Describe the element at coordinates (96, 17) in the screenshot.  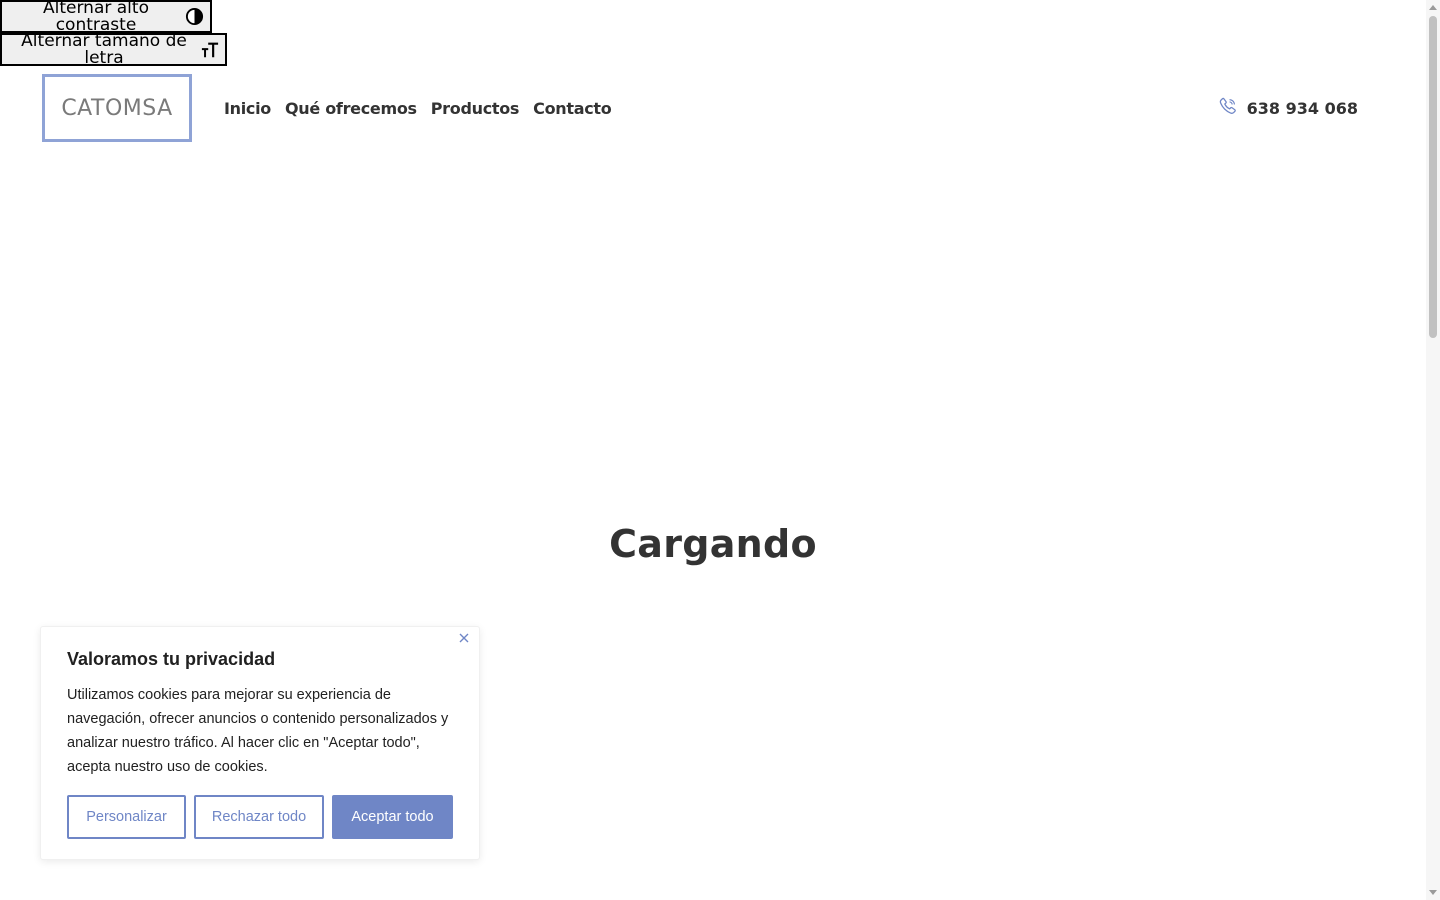
I see `toggle-contrast-label: Alternar alto contraste` at that location.